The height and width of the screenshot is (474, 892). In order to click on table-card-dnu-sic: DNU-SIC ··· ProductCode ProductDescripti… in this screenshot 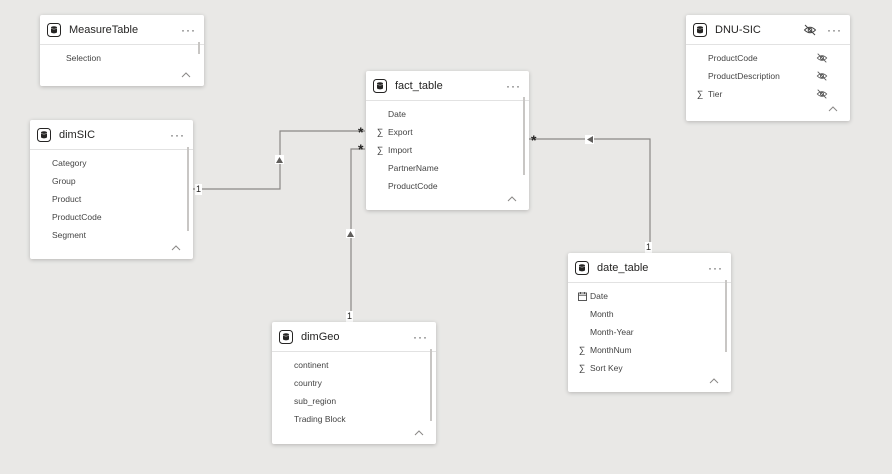, I will do `click(768, 68)`.